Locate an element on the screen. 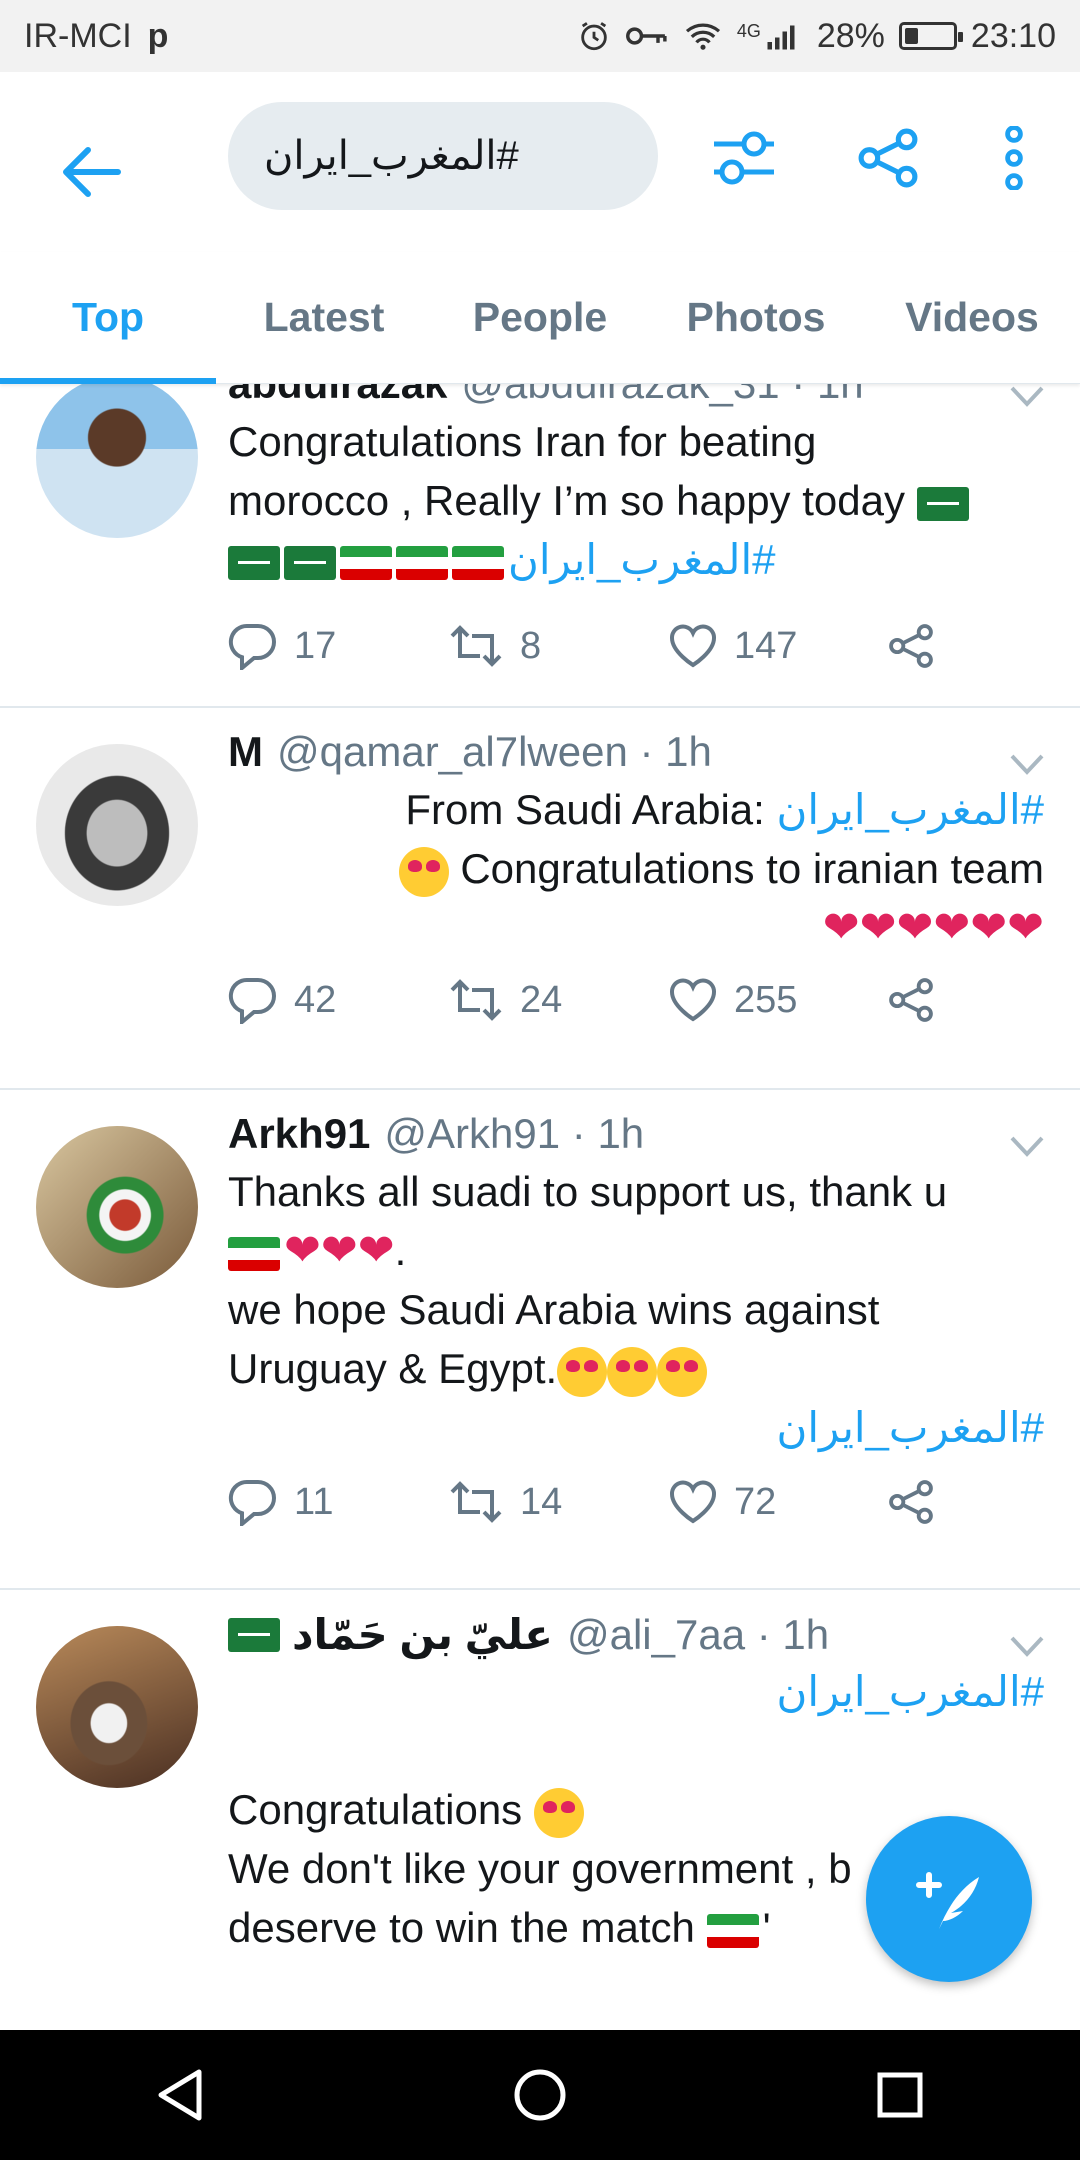 The width and height of the screenshot is (1080, 2160). alarm-icon is located at coordinates (594, 36).